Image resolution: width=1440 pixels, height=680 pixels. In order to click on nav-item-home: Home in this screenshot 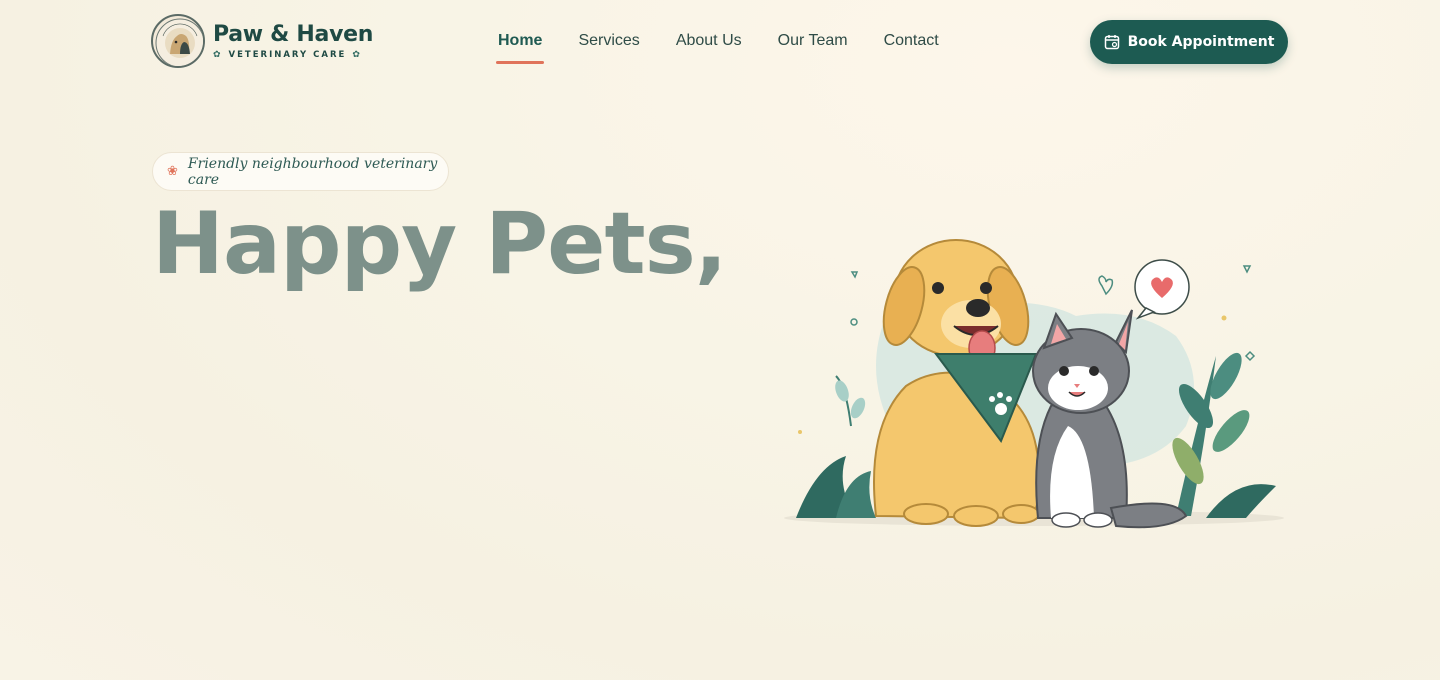, I will do `click(520, 47)`.